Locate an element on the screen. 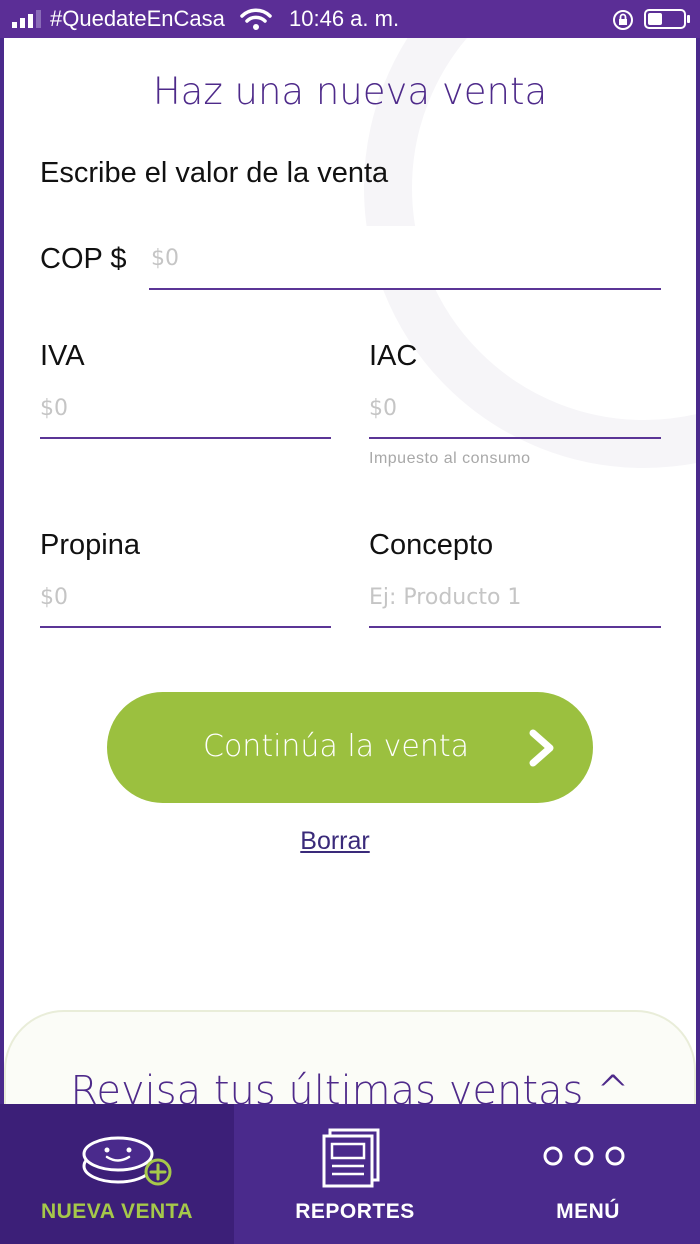 This screenshot has width=700, height=1244. iva-input: $0 is located at coordinates (185, 412).